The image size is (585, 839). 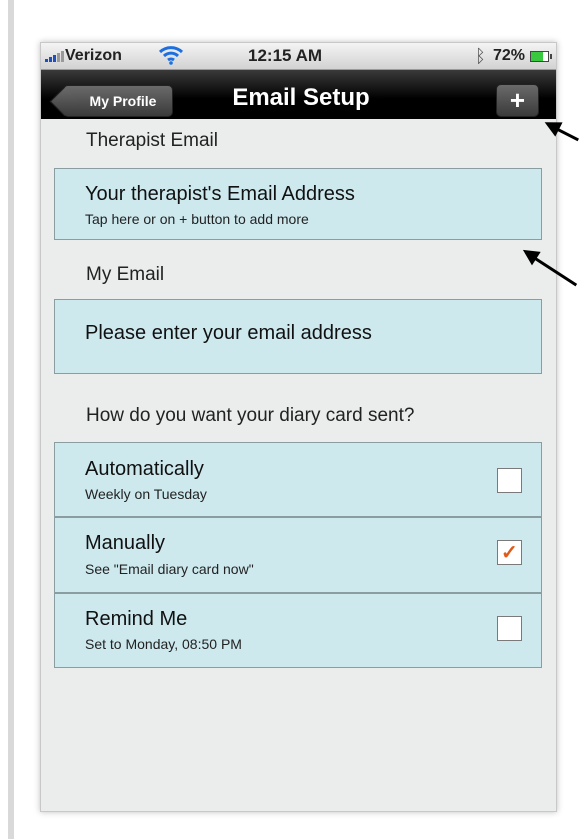 What do you see at coordinates (144, 469) in the screenshot?
I see `option-title: Automatically` at bounding box center [144, 469].